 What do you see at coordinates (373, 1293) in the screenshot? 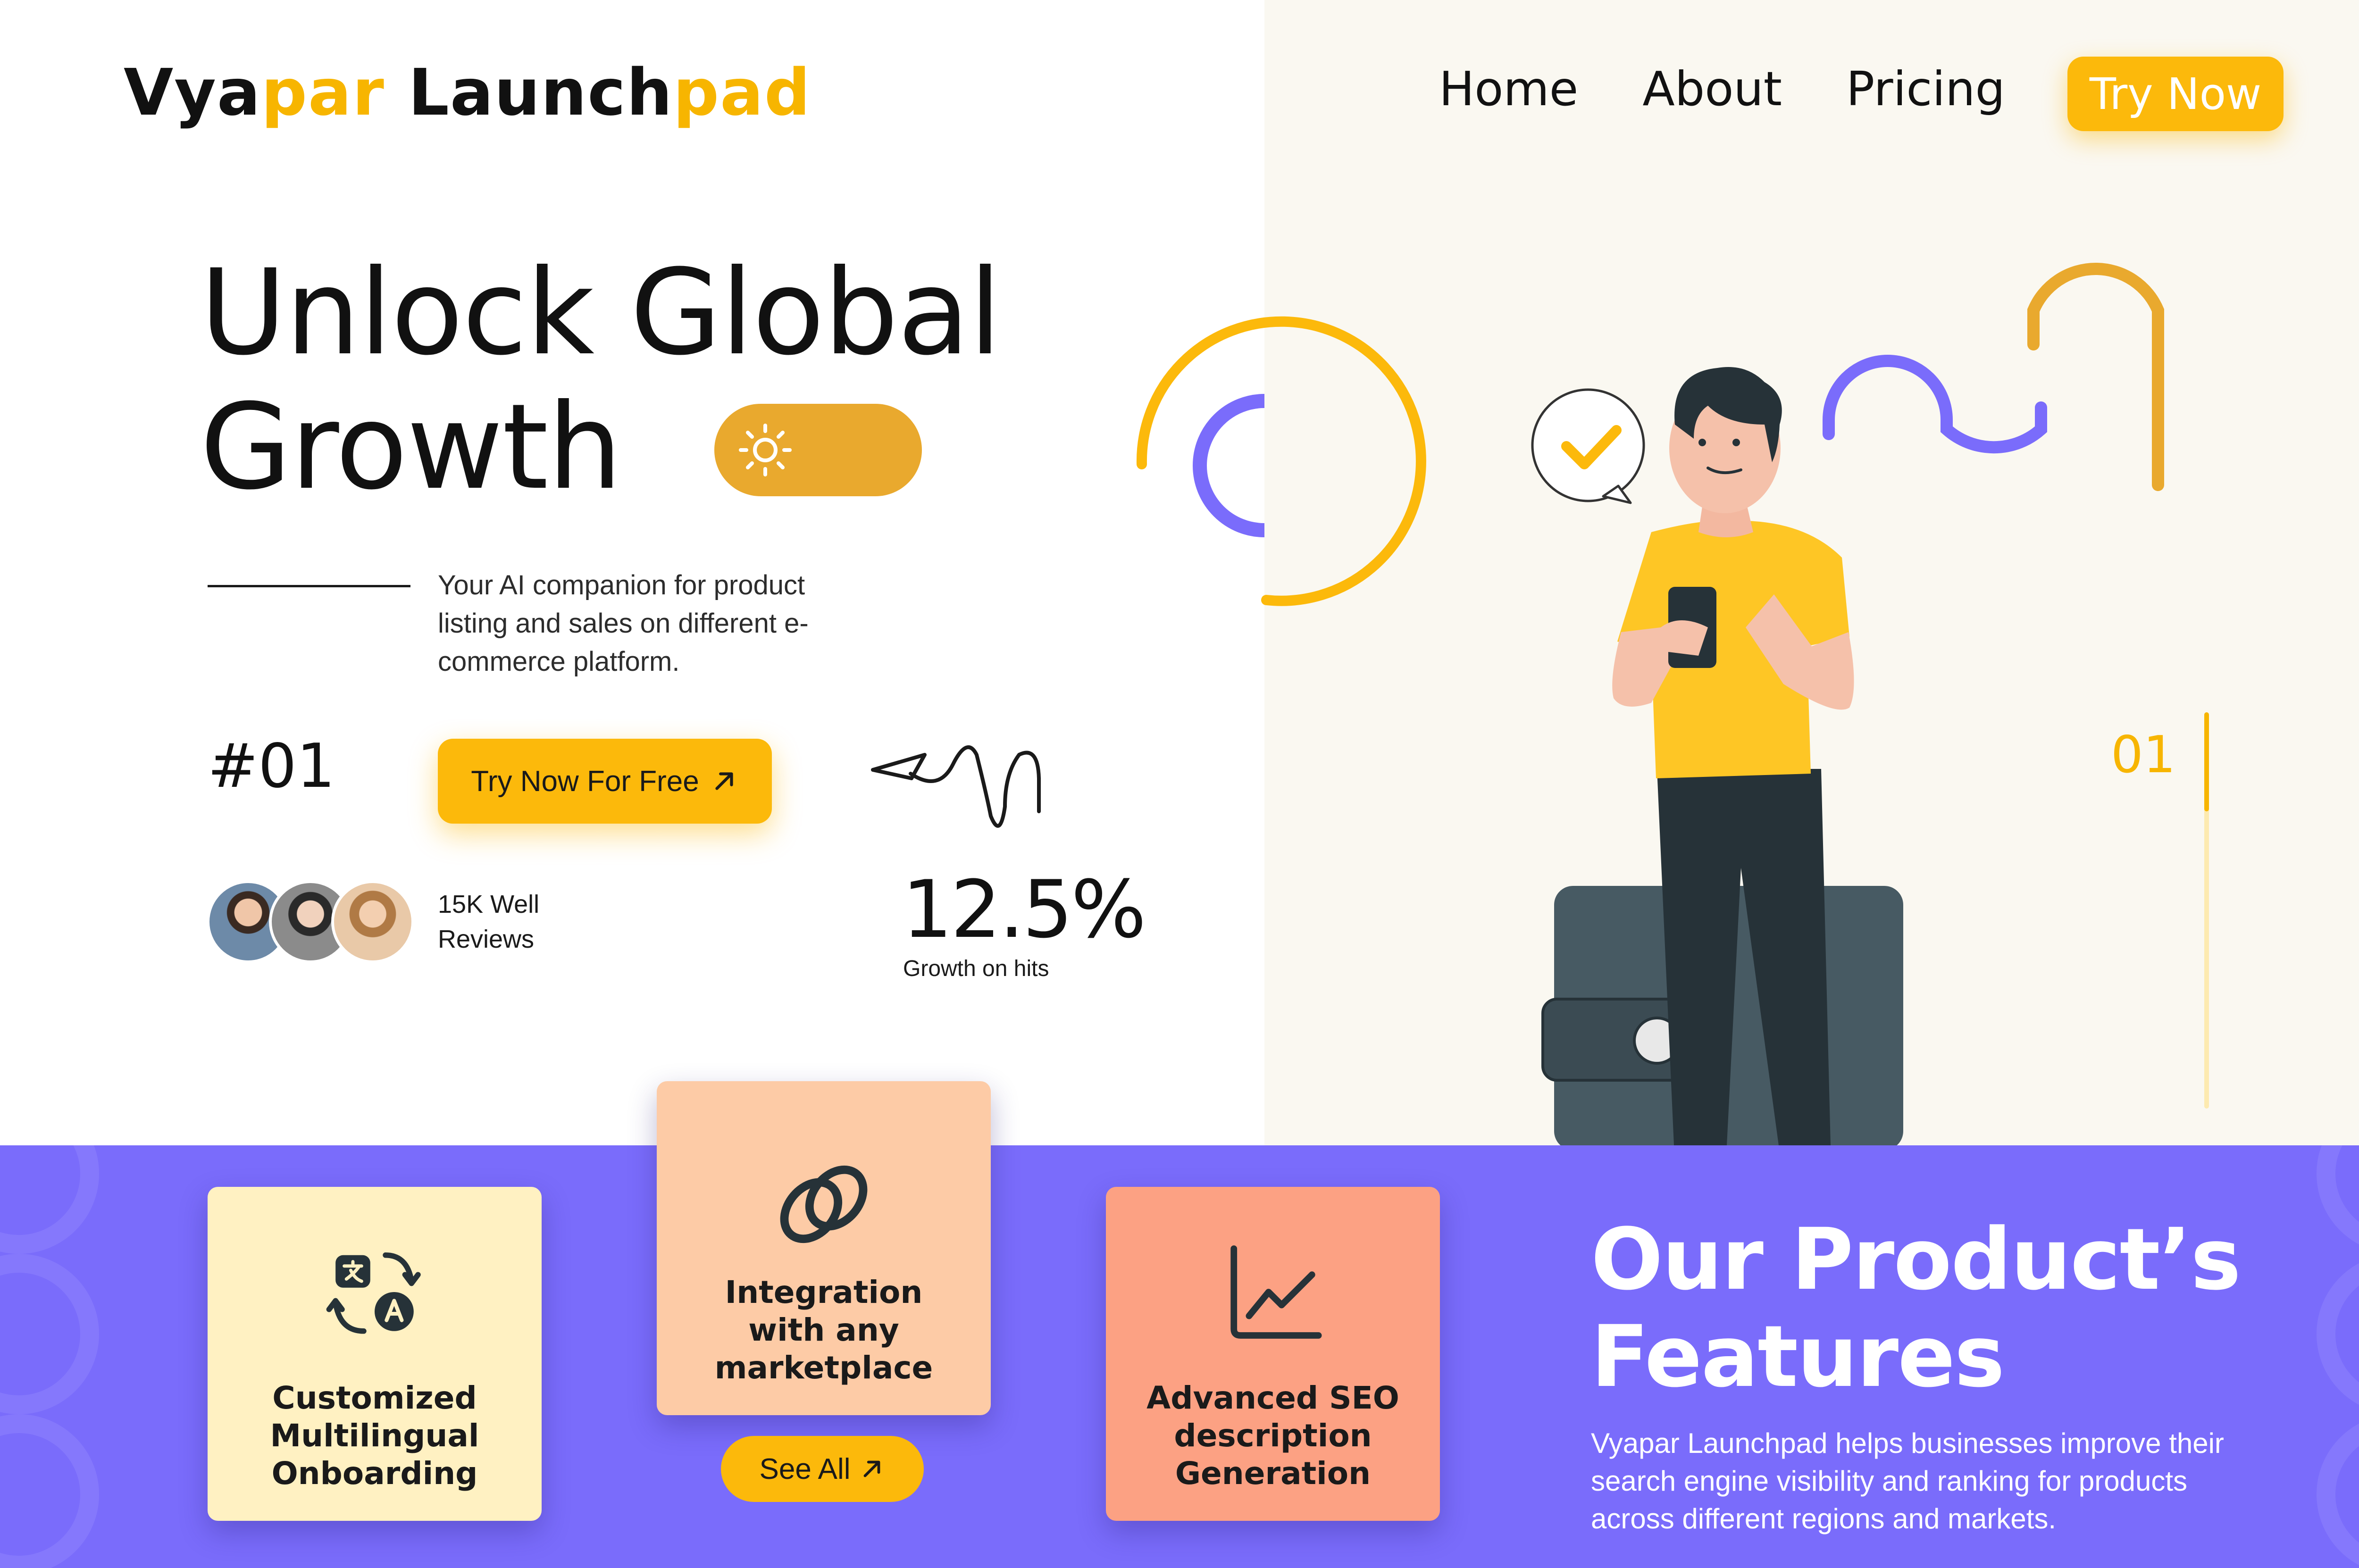
I see `translate-icon` at bounding box center [373, 1293].